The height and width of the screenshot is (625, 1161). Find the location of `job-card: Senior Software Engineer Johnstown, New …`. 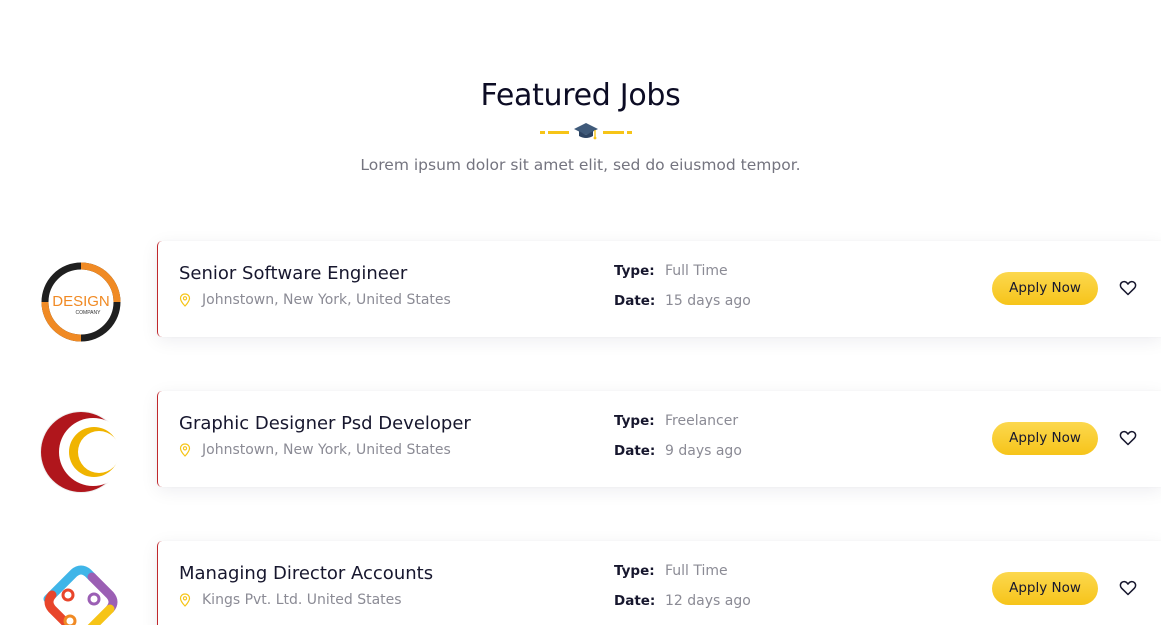

job-card: Senior Software Engineer Johnstown, New … is located at coordinates (659, 289).